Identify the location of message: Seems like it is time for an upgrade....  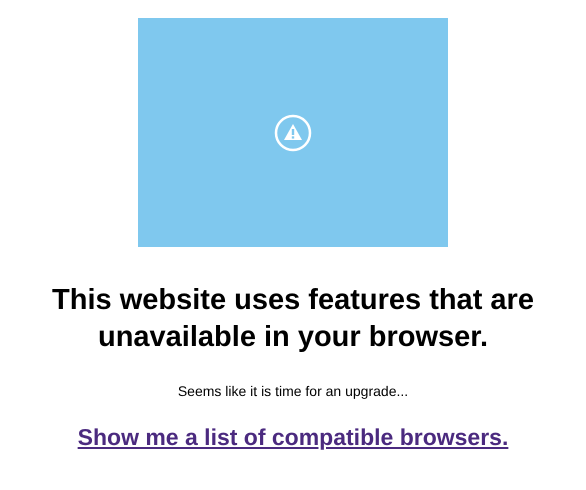
(293, 391).